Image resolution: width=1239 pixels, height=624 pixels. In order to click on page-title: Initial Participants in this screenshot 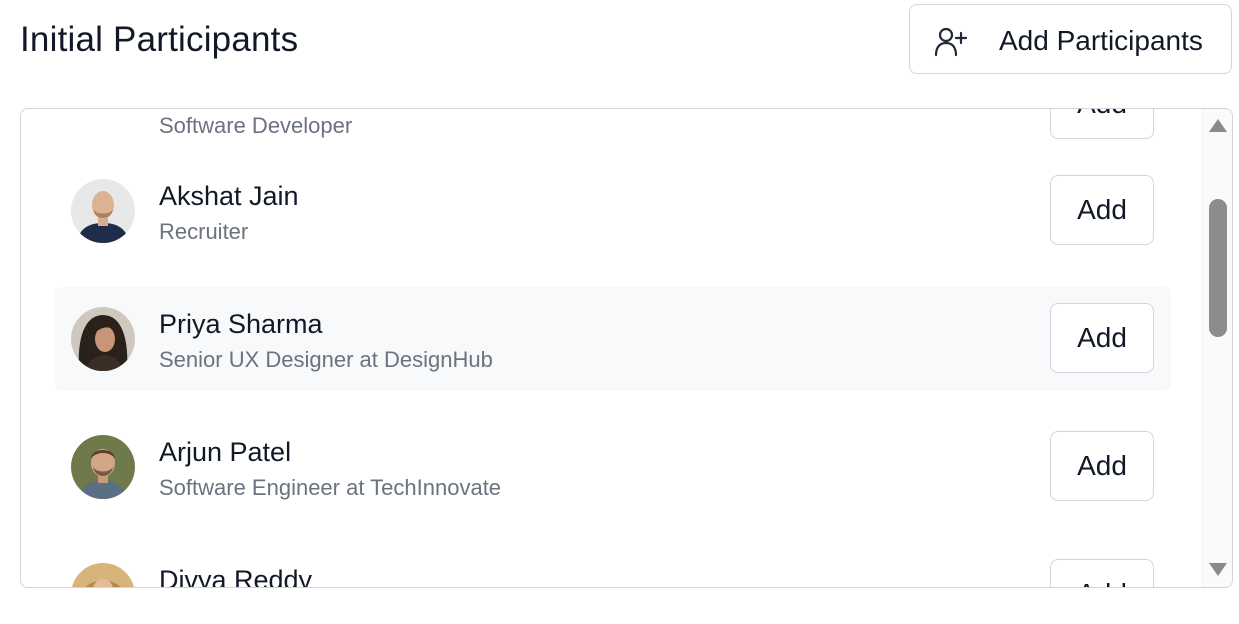, I will do `click(159, 39)`.